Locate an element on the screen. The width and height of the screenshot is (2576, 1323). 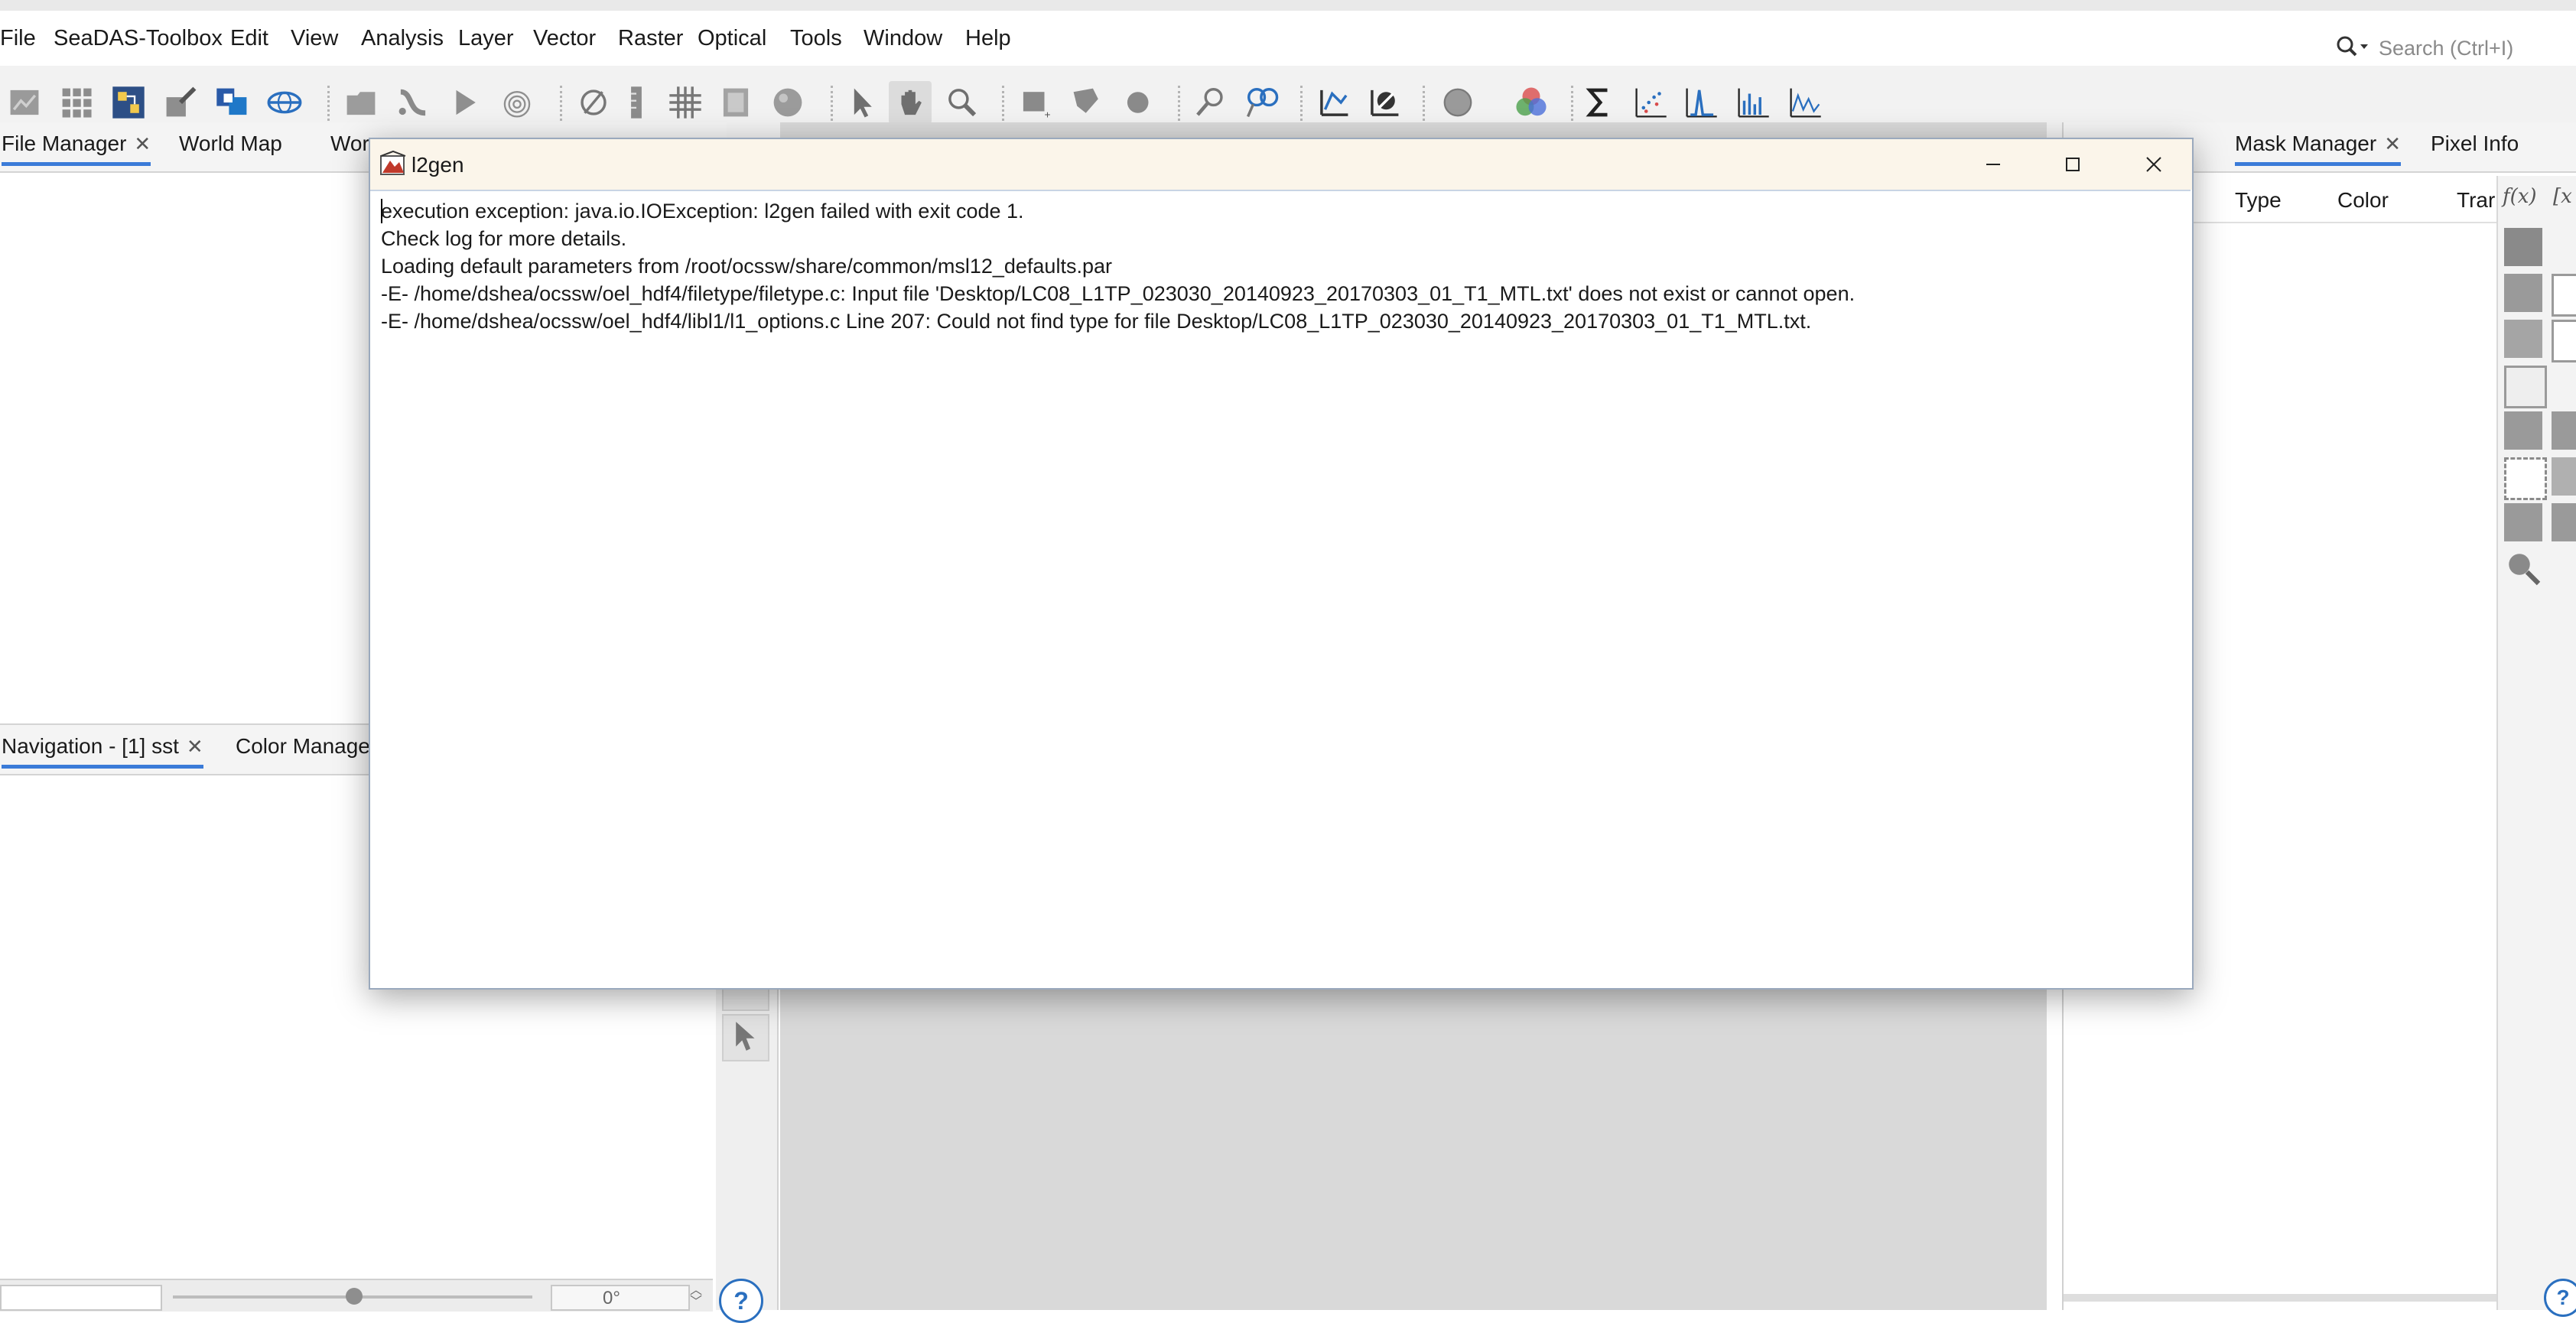
menu-optical: Optical is located at coordinates (732, 39).